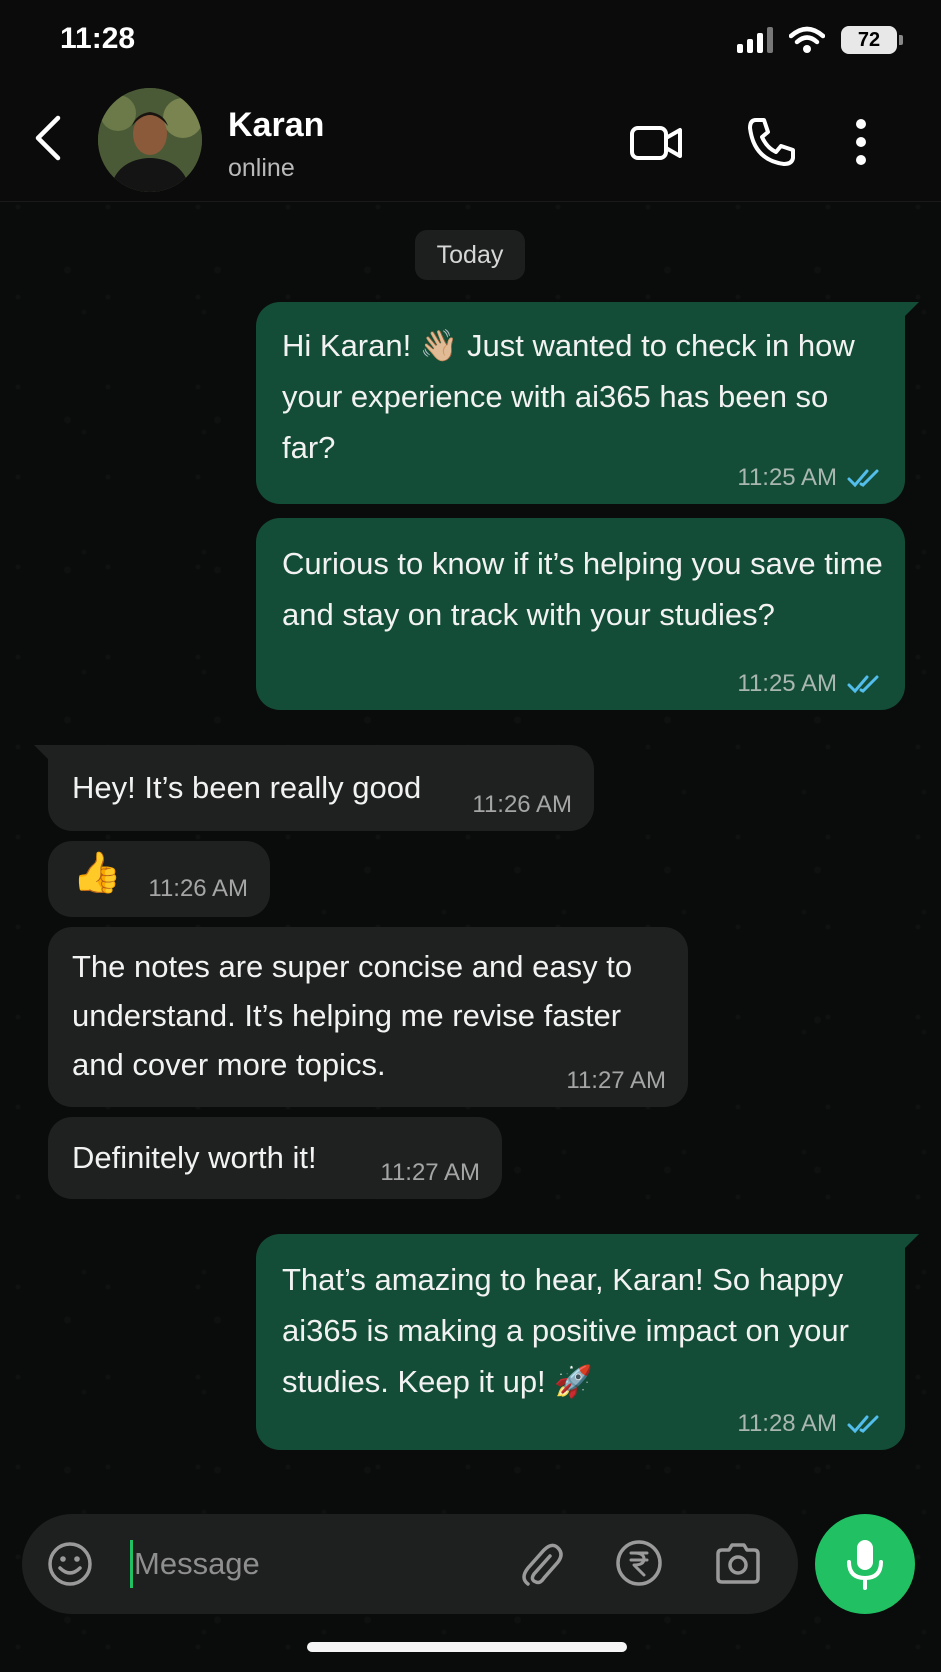  I want to click on cellular-signal-icon, so click(755, 40).